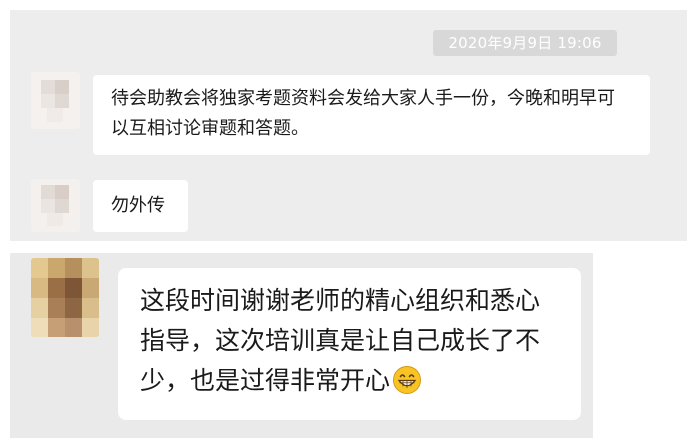 The width and height of the screenshot is (697, 444). What do you see at coordinates (140, 206) in the screenshot?
I see `message-bubble: 勿外传` at bounding box center [140, 206].